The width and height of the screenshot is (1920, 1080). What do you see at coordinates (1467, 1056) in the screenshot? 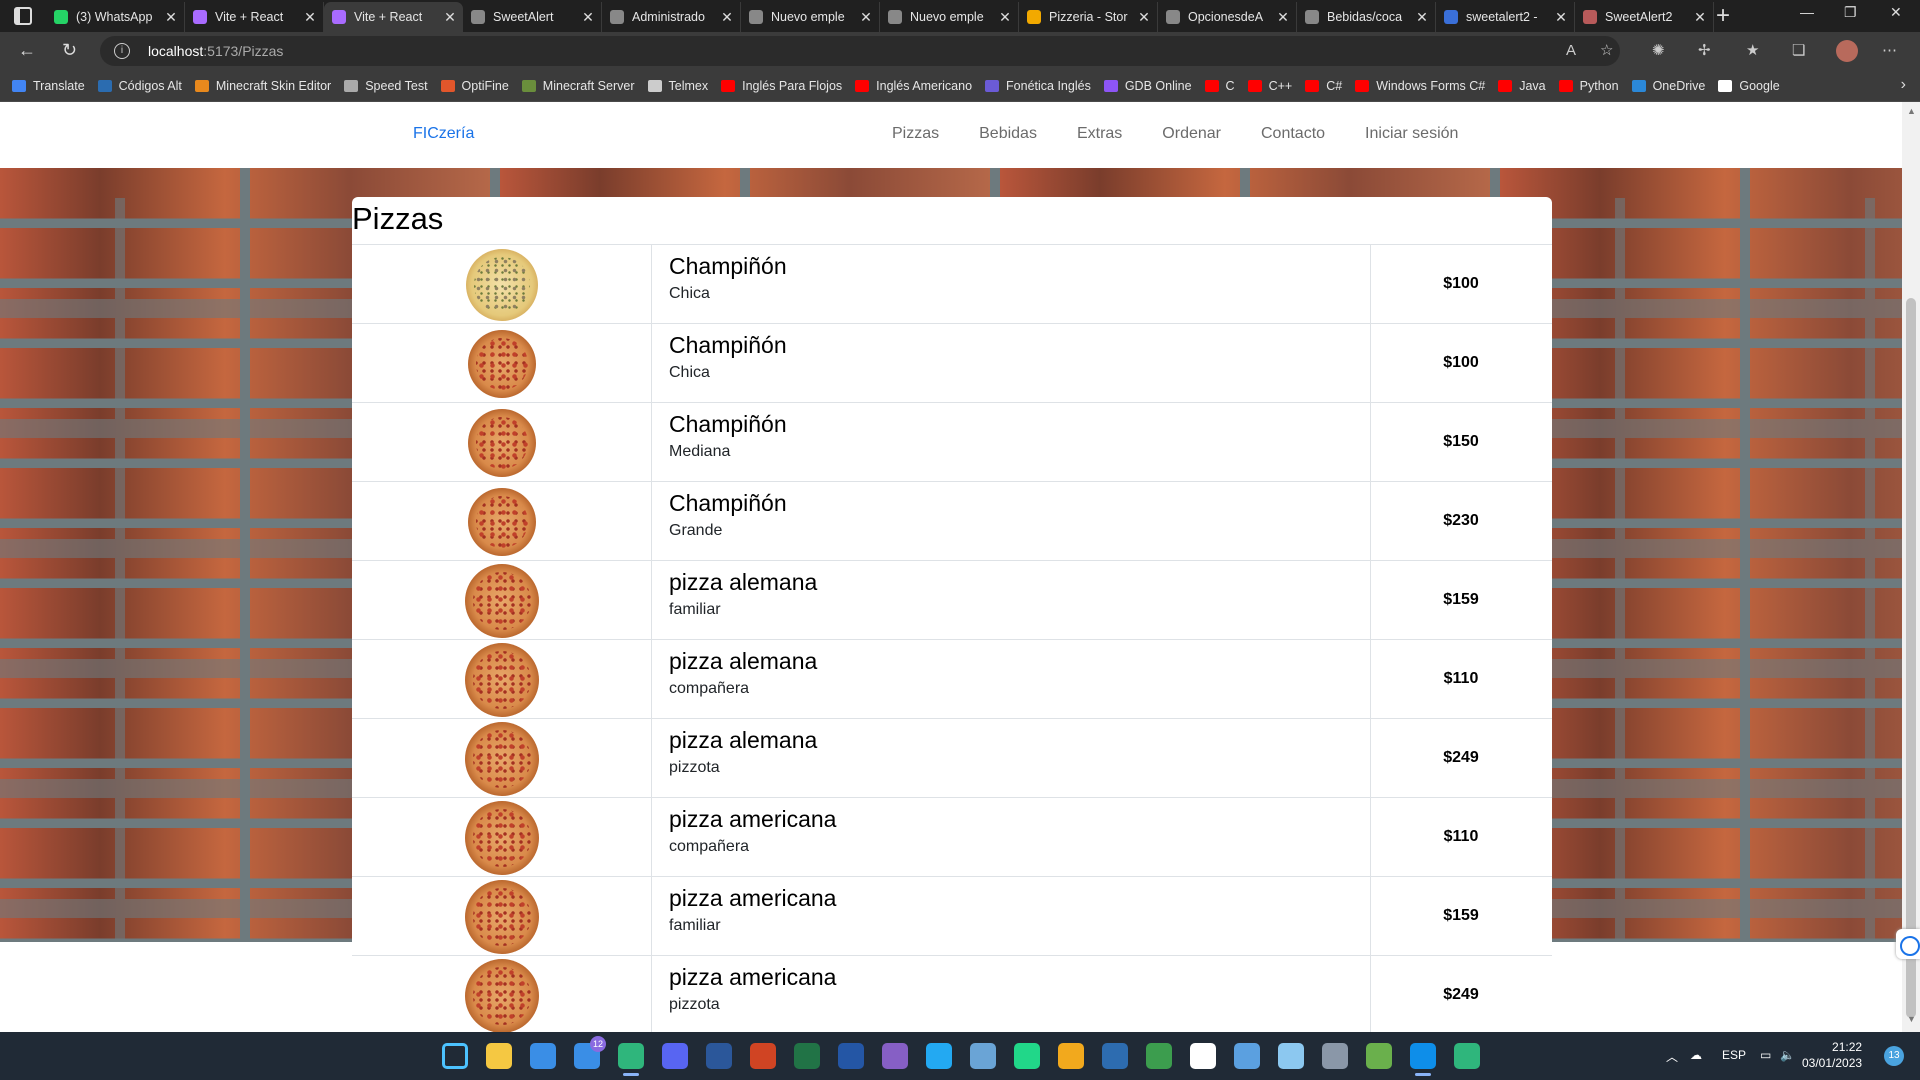
I see `edge-dev-icon` at bounding box center [1467, 1056].